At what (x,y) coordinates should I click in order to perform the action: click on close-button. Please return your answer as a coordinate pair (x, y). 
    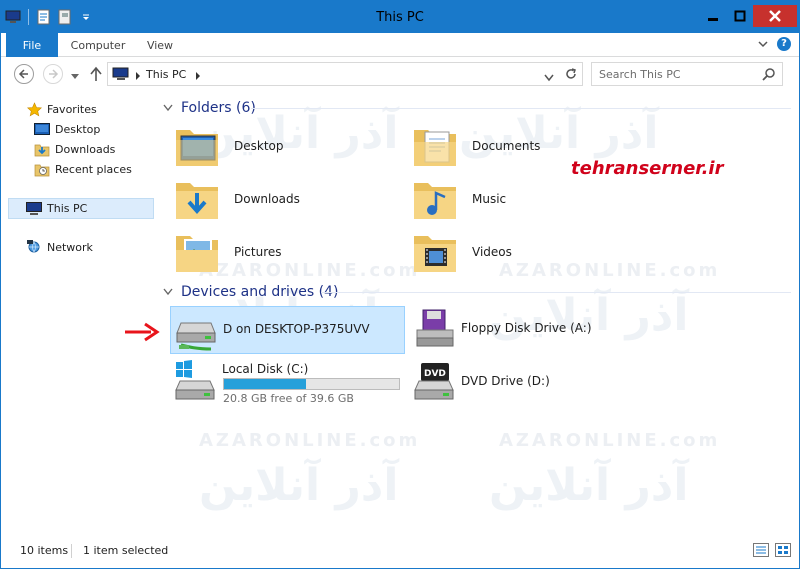
    Looking at the image, I should click on (775, 16).